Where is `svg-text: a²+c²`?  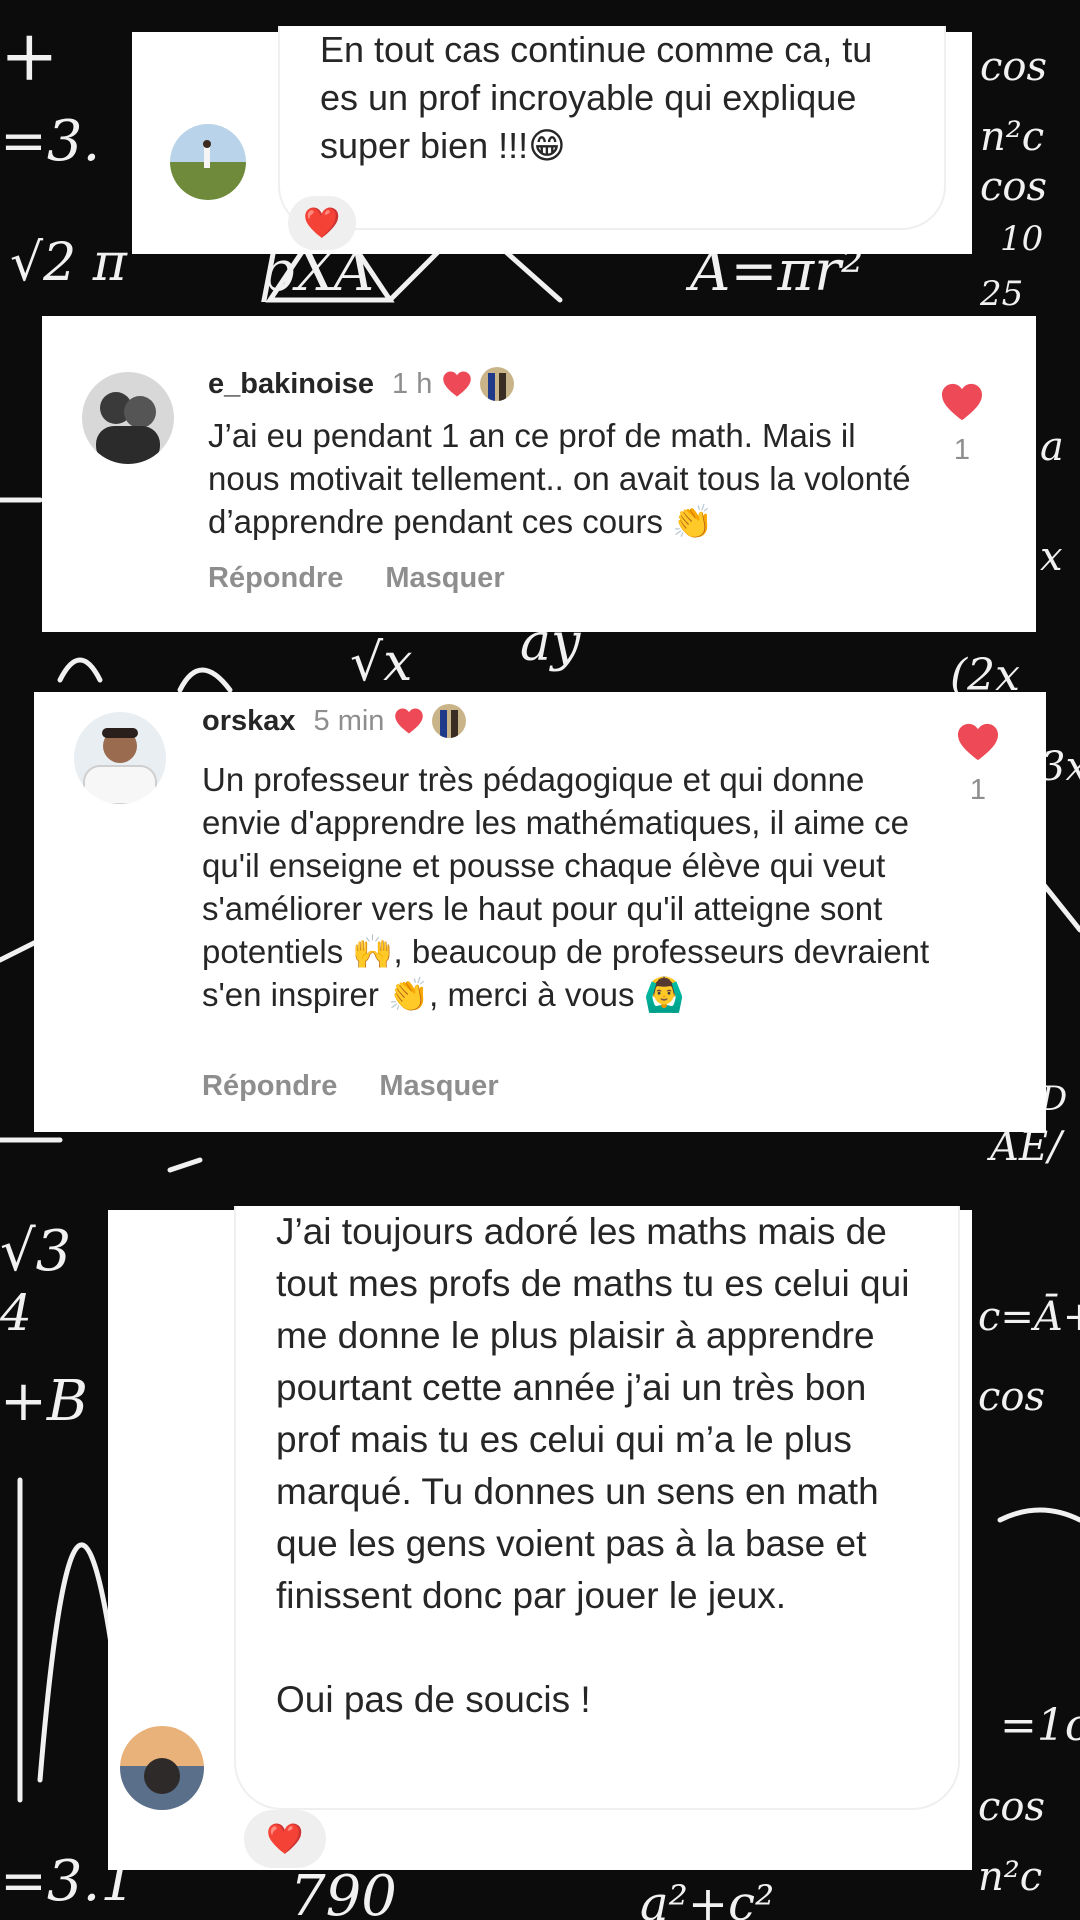
svg-text: a²+c² is located at coordinates (707, 1898).